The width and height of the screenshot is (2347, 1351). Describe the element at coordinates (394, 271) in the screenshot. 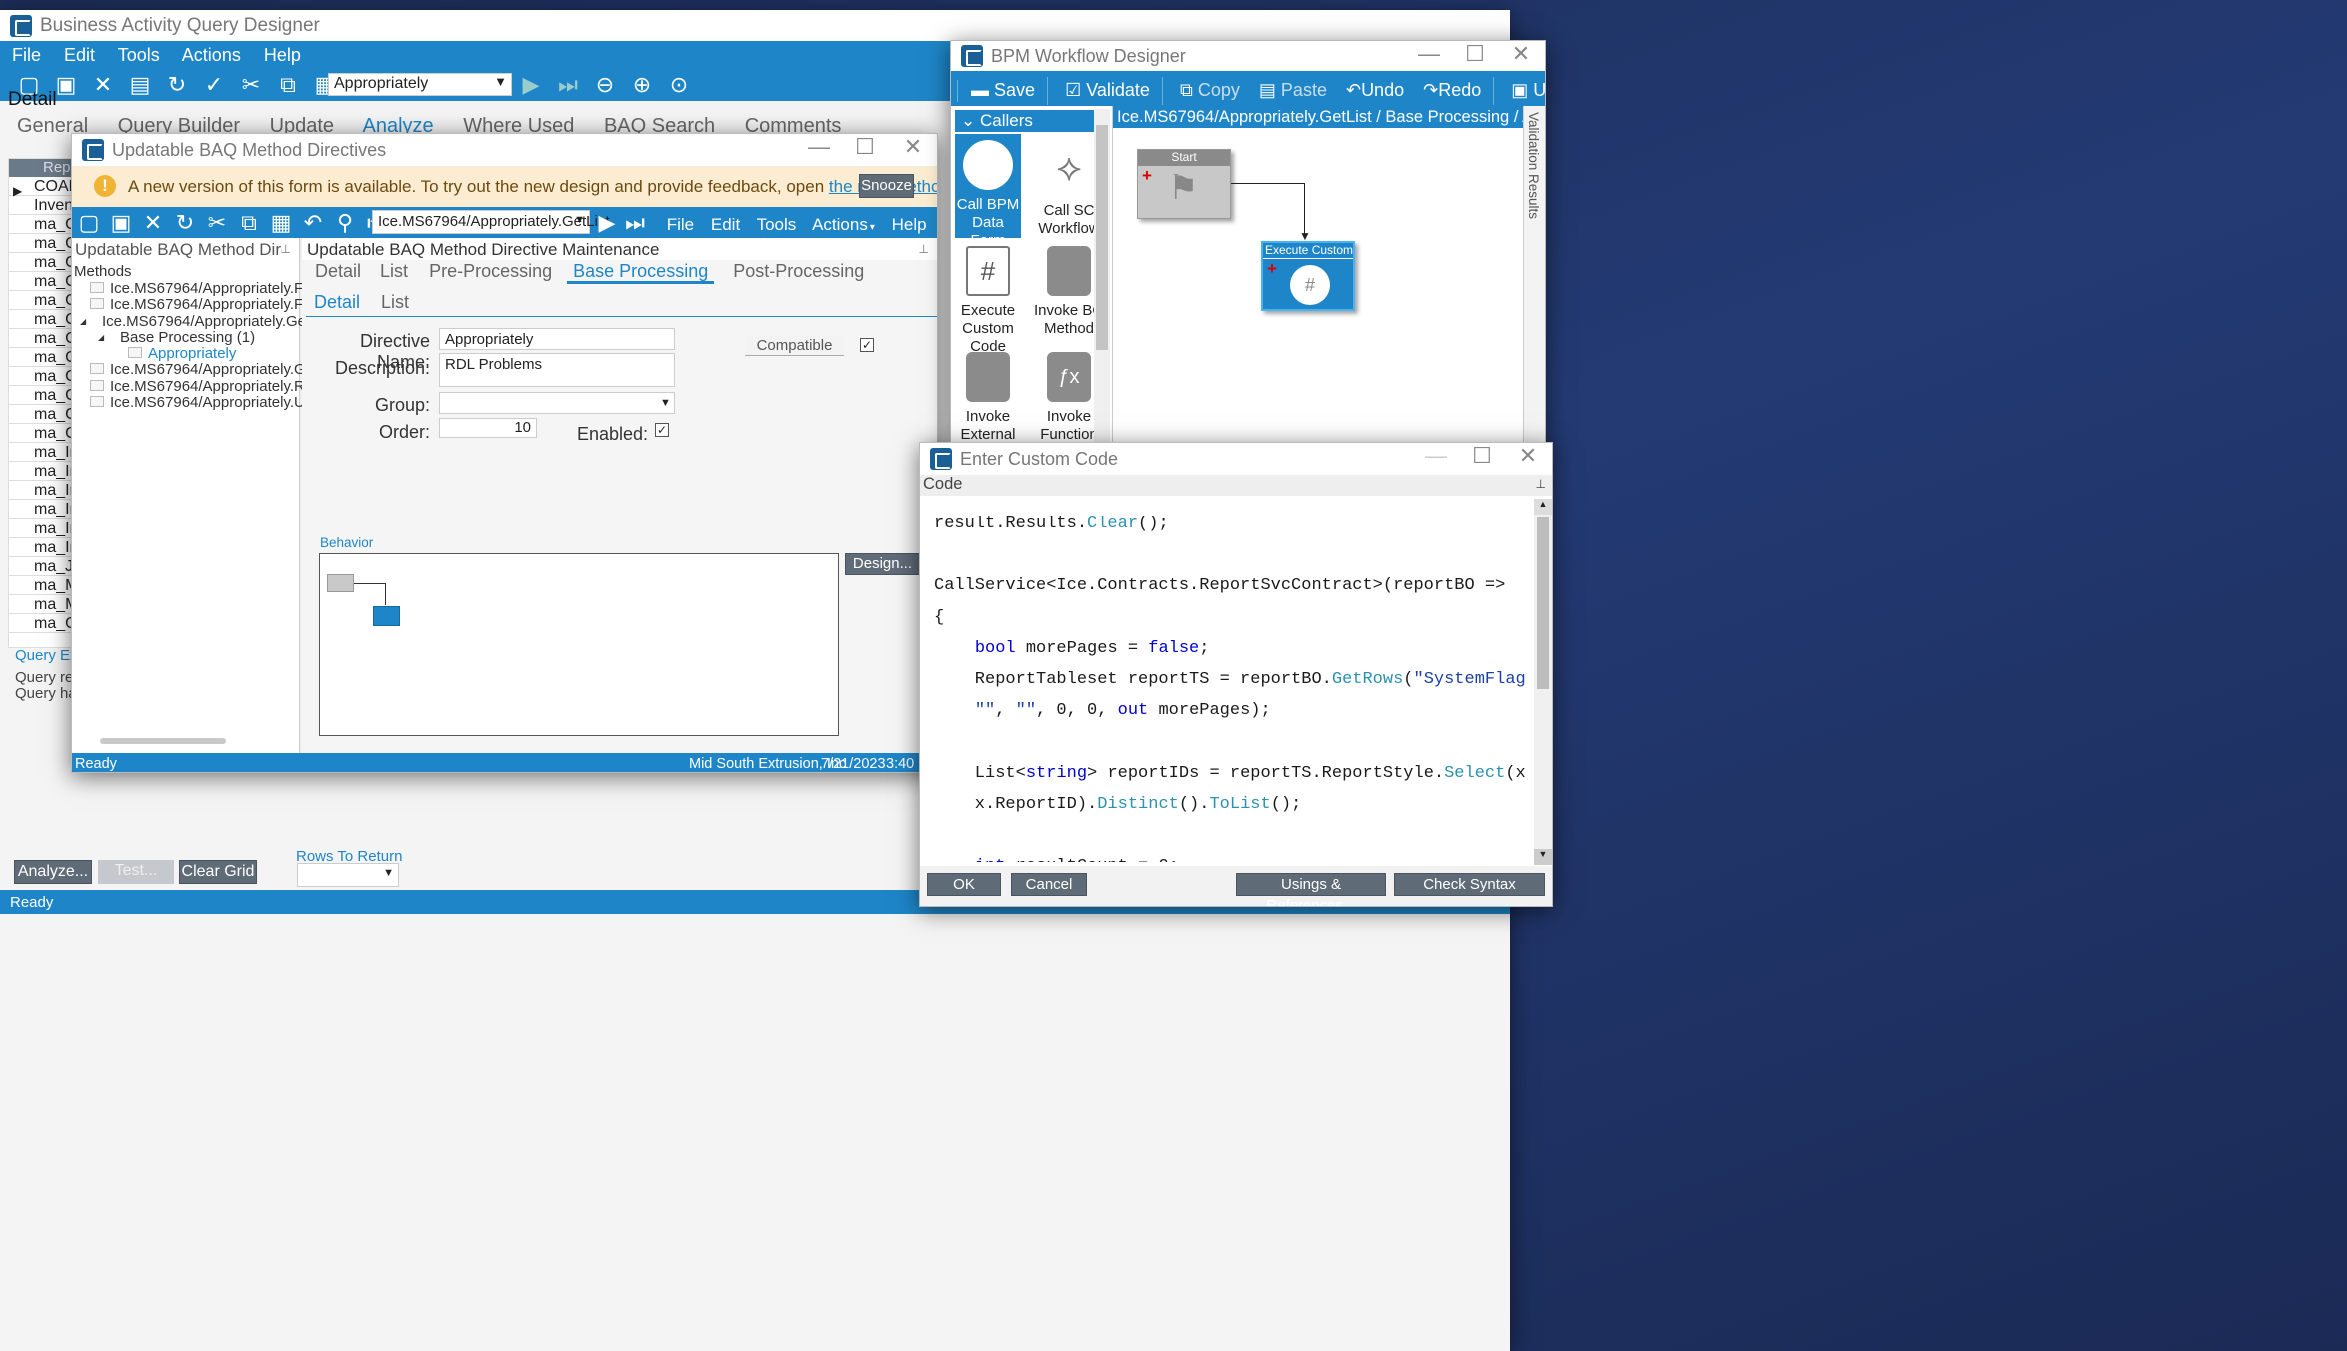

I see `tab-list: List` at that location.